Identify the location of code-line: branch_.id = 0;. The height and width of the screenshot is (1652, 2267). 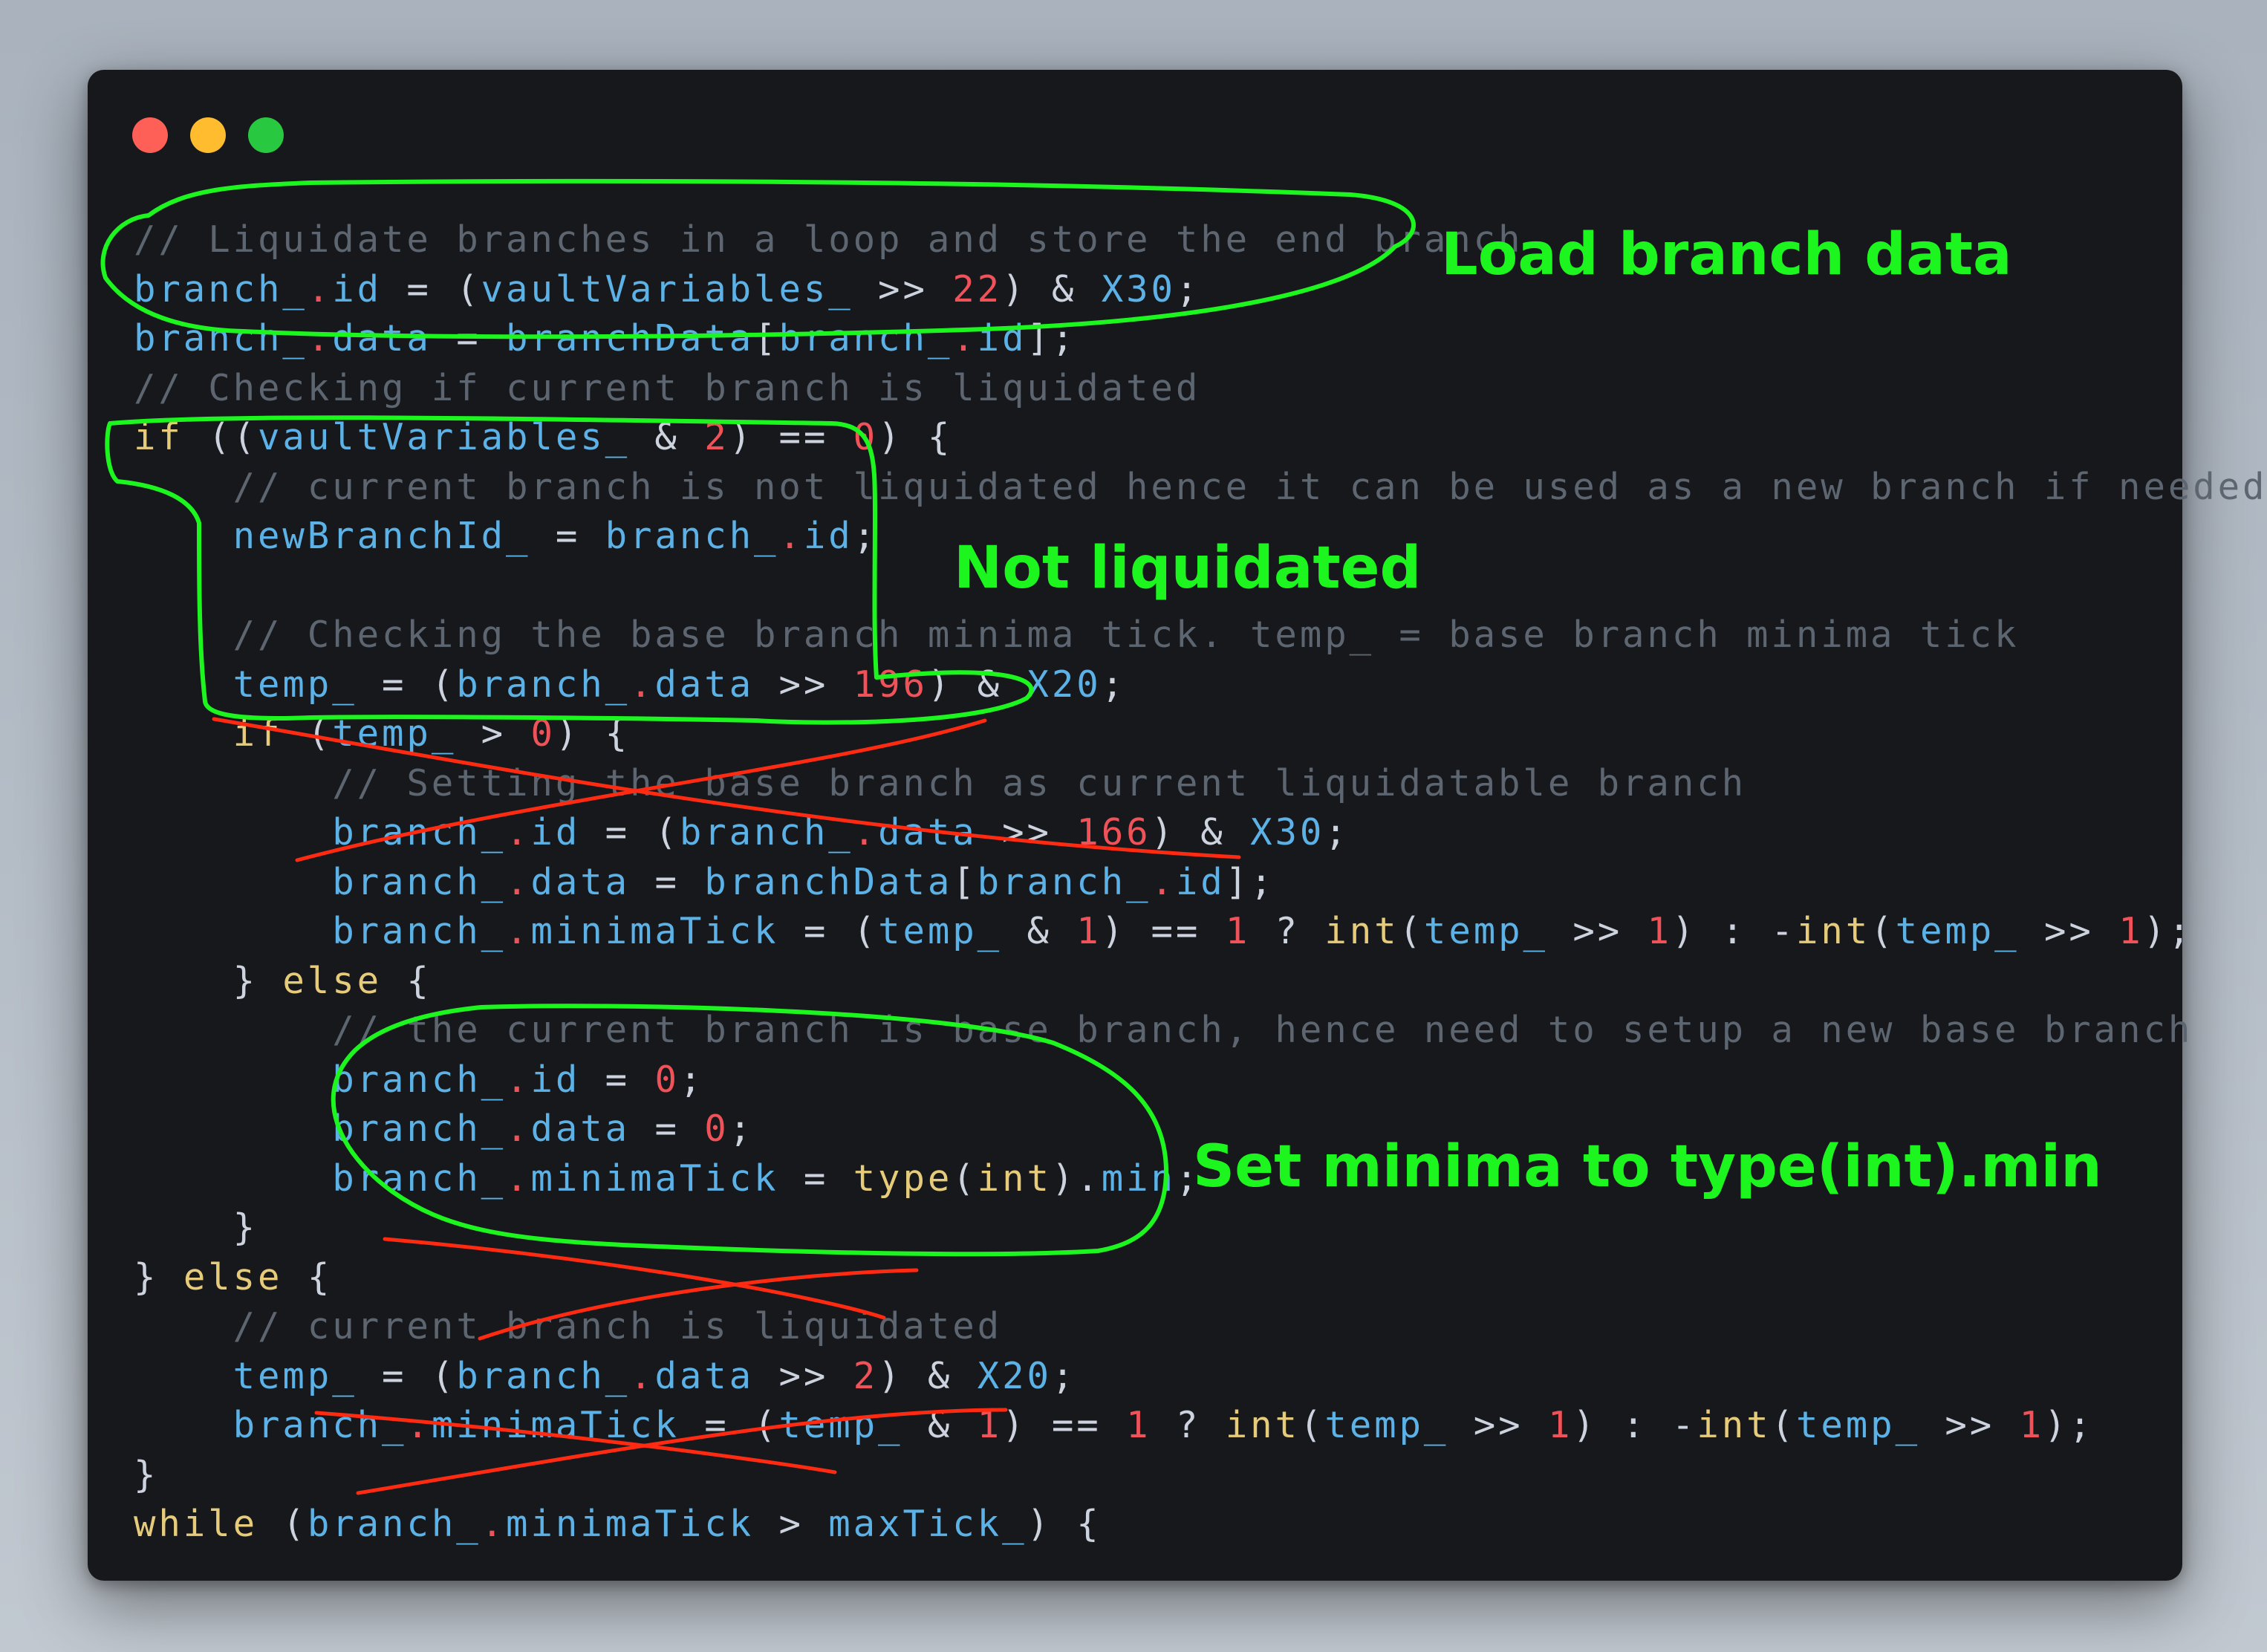
(1200, 1080).